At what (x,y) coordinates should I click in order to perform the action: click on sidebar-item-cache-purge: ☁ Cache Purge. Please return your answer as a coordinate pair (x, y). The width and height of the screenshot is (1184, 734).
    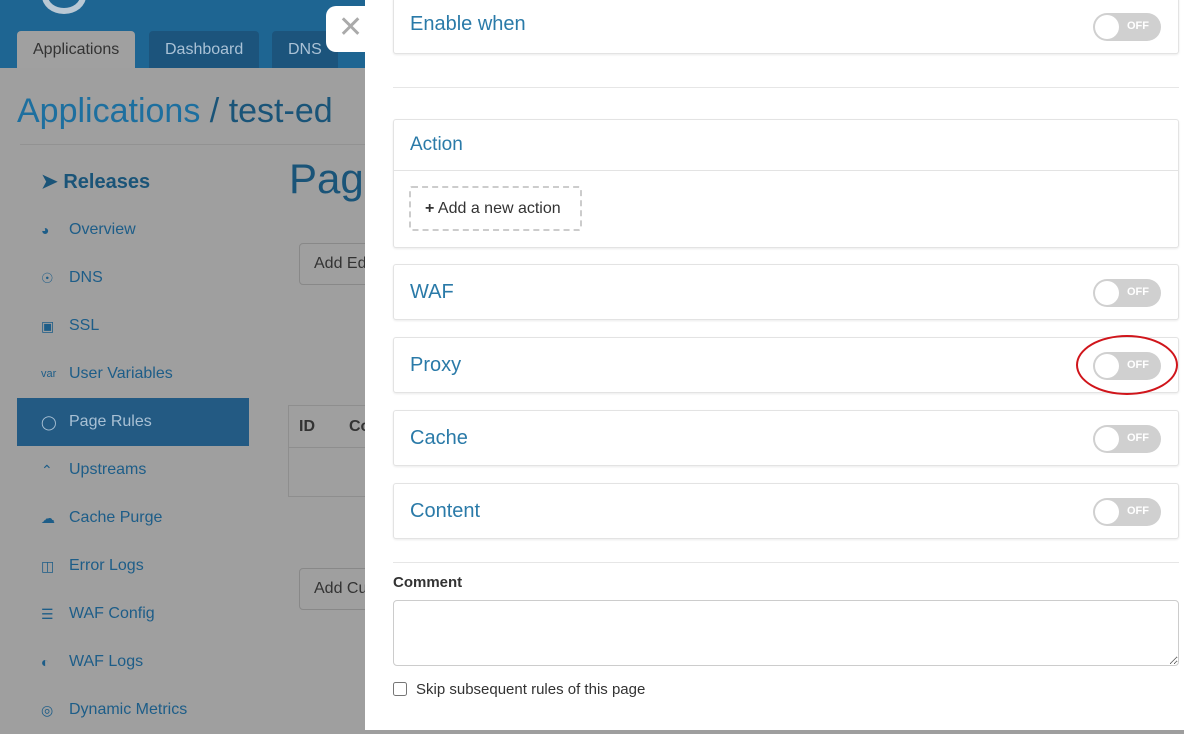
    Looking at the image, I should click on (133, 518).